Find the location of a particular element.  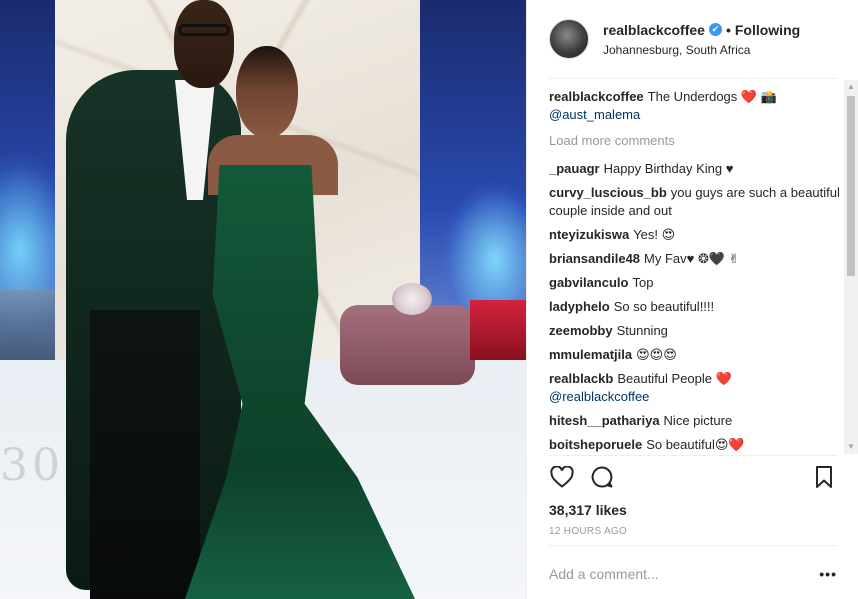

comment-username: boitsheporuele is located at coordinates (595, 444).